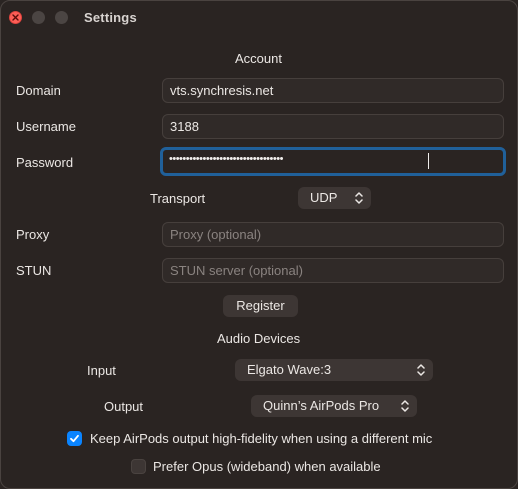 Image resolution: width=518 pixels, height=489 pixels. What do you see at coordinates (46, 126) in the screenshot?
I see `username-label: Username` at bounding box center [46, 126].